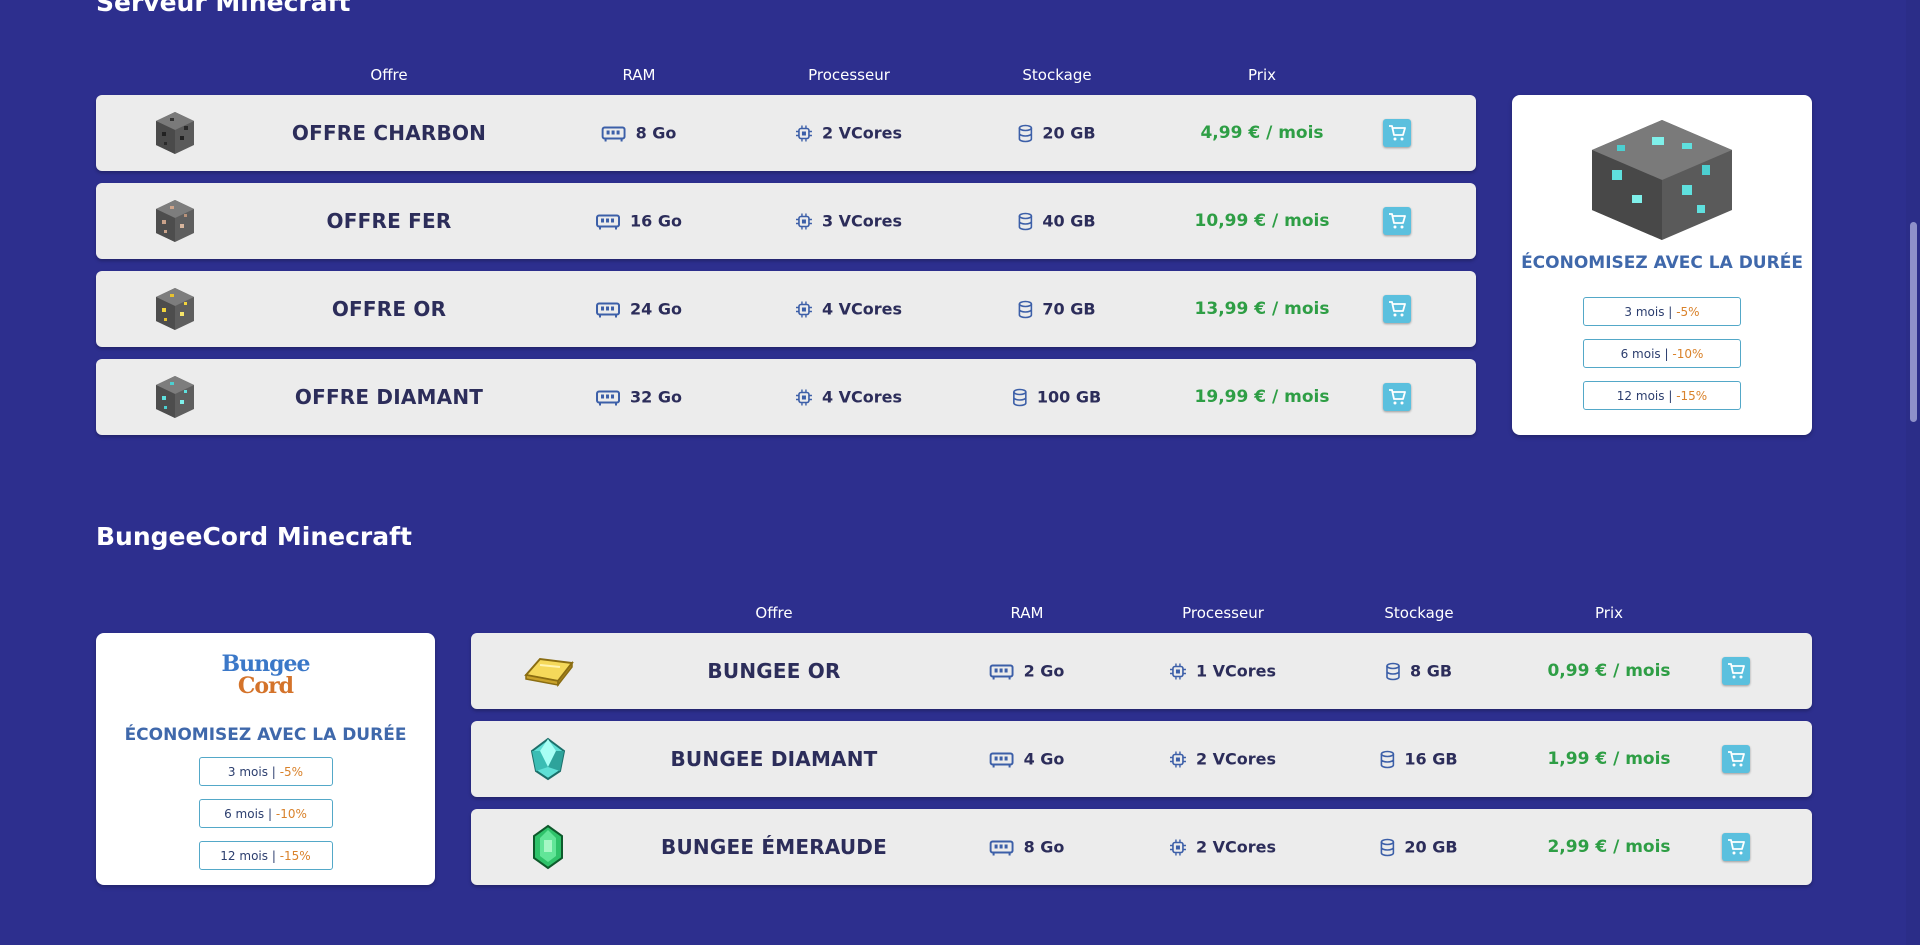 The height and width of the screenshot is (945, 1920). What do you see at coordinates (1262, 309) in the screenshot?
I see `price-value: 13,99 € / mois` at bounding box center [1262, 309].